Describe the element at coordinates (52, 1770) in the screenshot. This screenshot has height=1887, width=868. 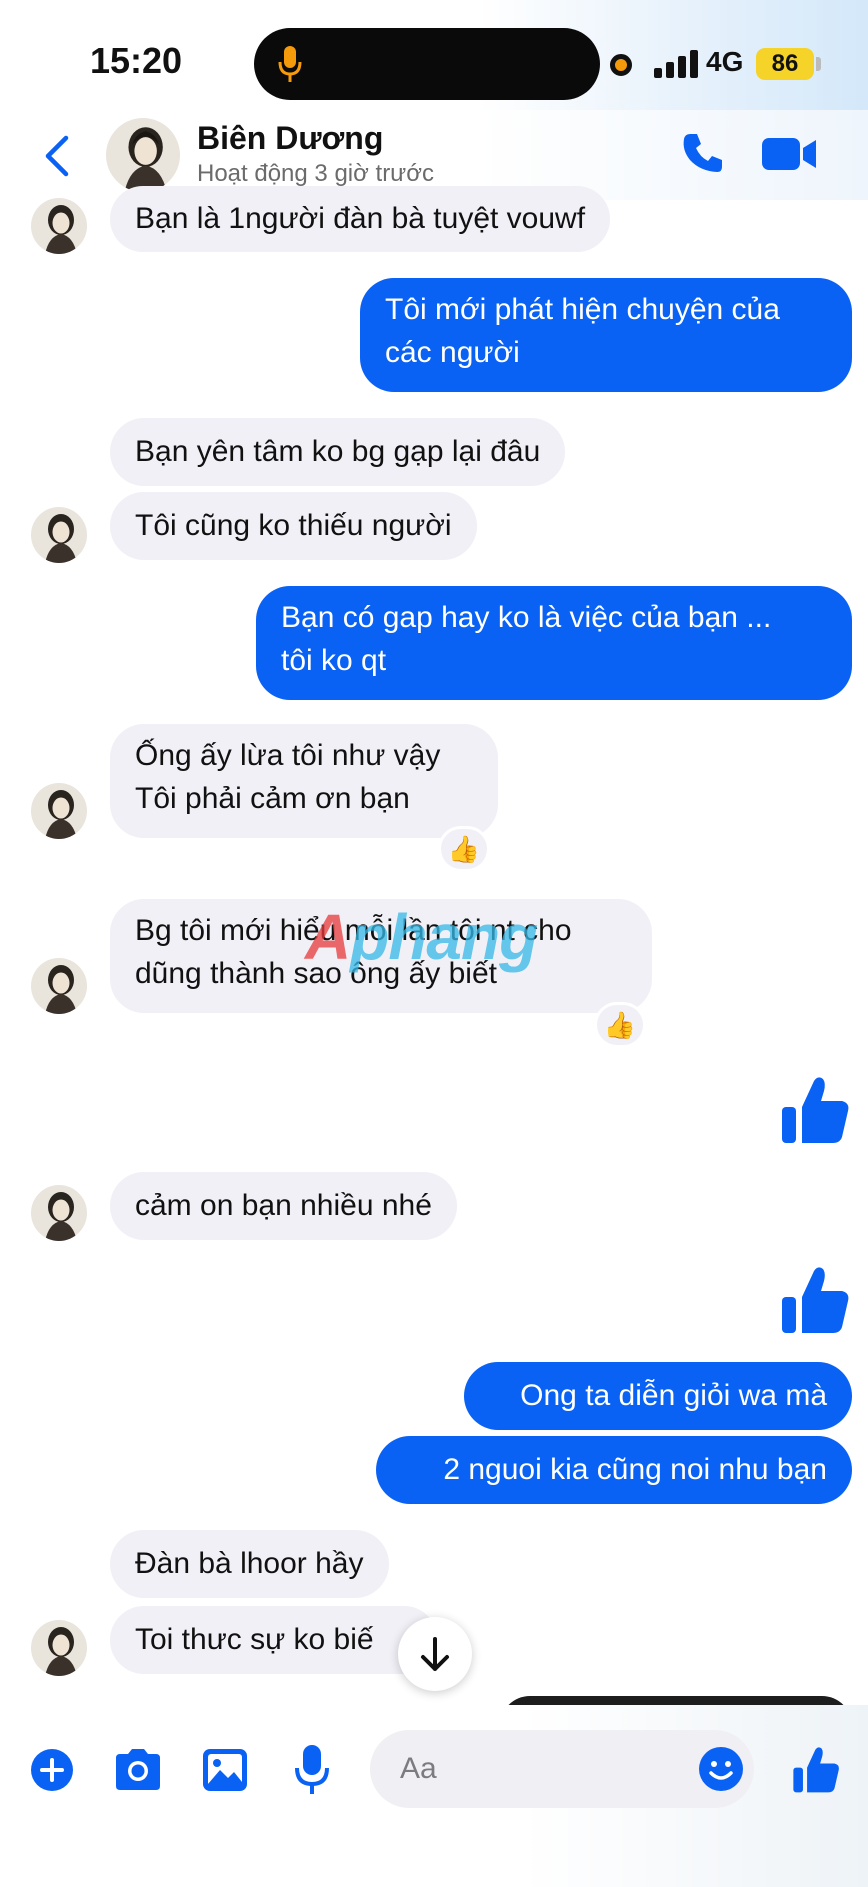
I see `plus-icon` at that location.